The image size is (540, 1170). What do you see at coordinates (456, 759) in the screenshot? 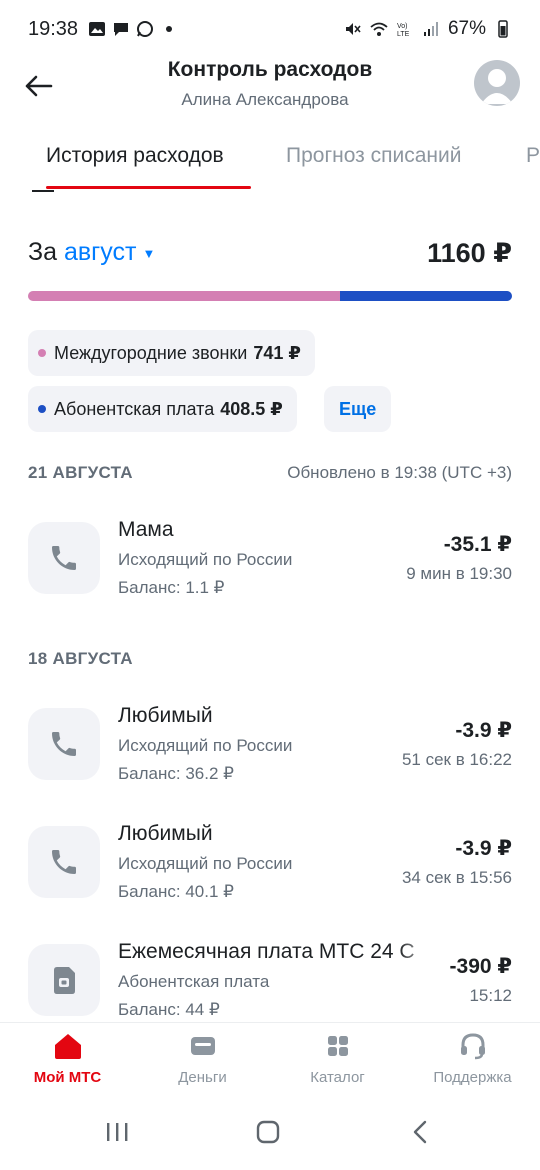
I see `transaction-meta: 51 сек в 16:22` at bounding box center [456, 759].